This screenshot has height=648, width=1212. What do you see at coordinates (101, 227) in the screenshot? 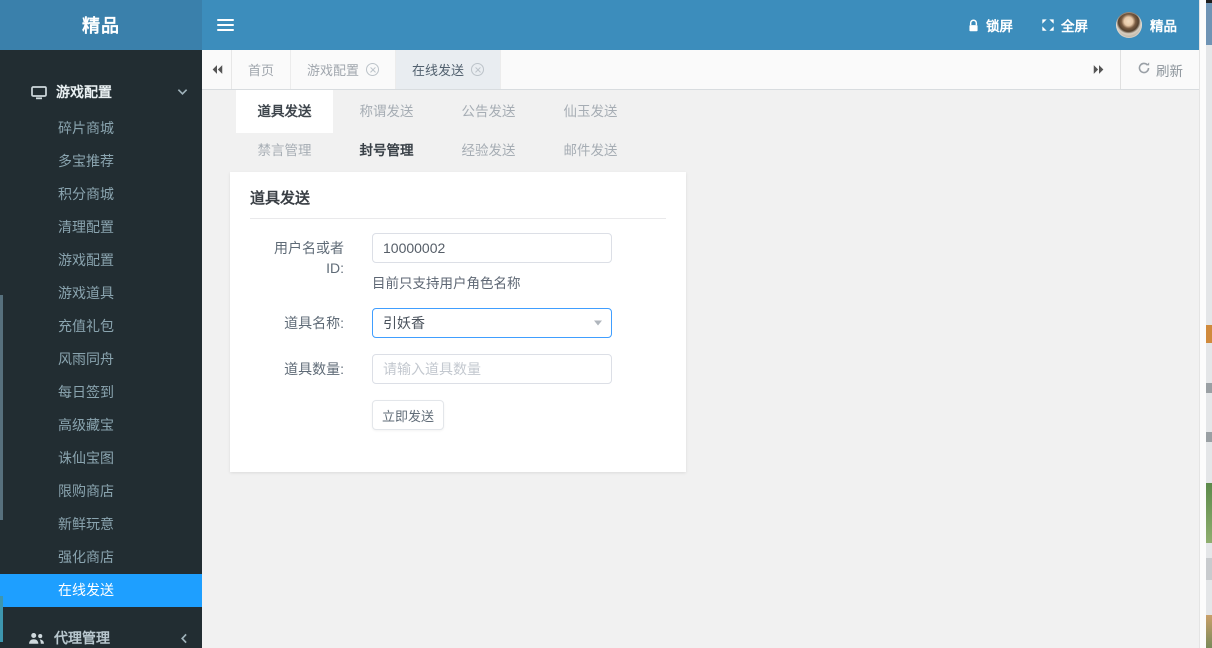
I see `sidebar-item-cleanup-config: 清理配置` at bounding box center [101, 227].